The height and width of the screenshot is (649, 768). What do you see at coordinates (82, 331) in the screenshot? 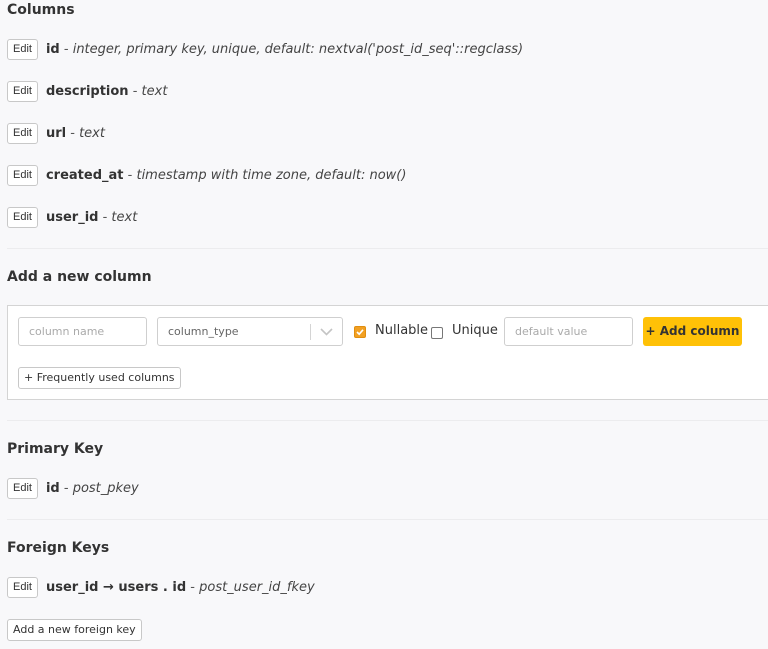
I see `column-name-input: column name` at bounding box center [82, 331].